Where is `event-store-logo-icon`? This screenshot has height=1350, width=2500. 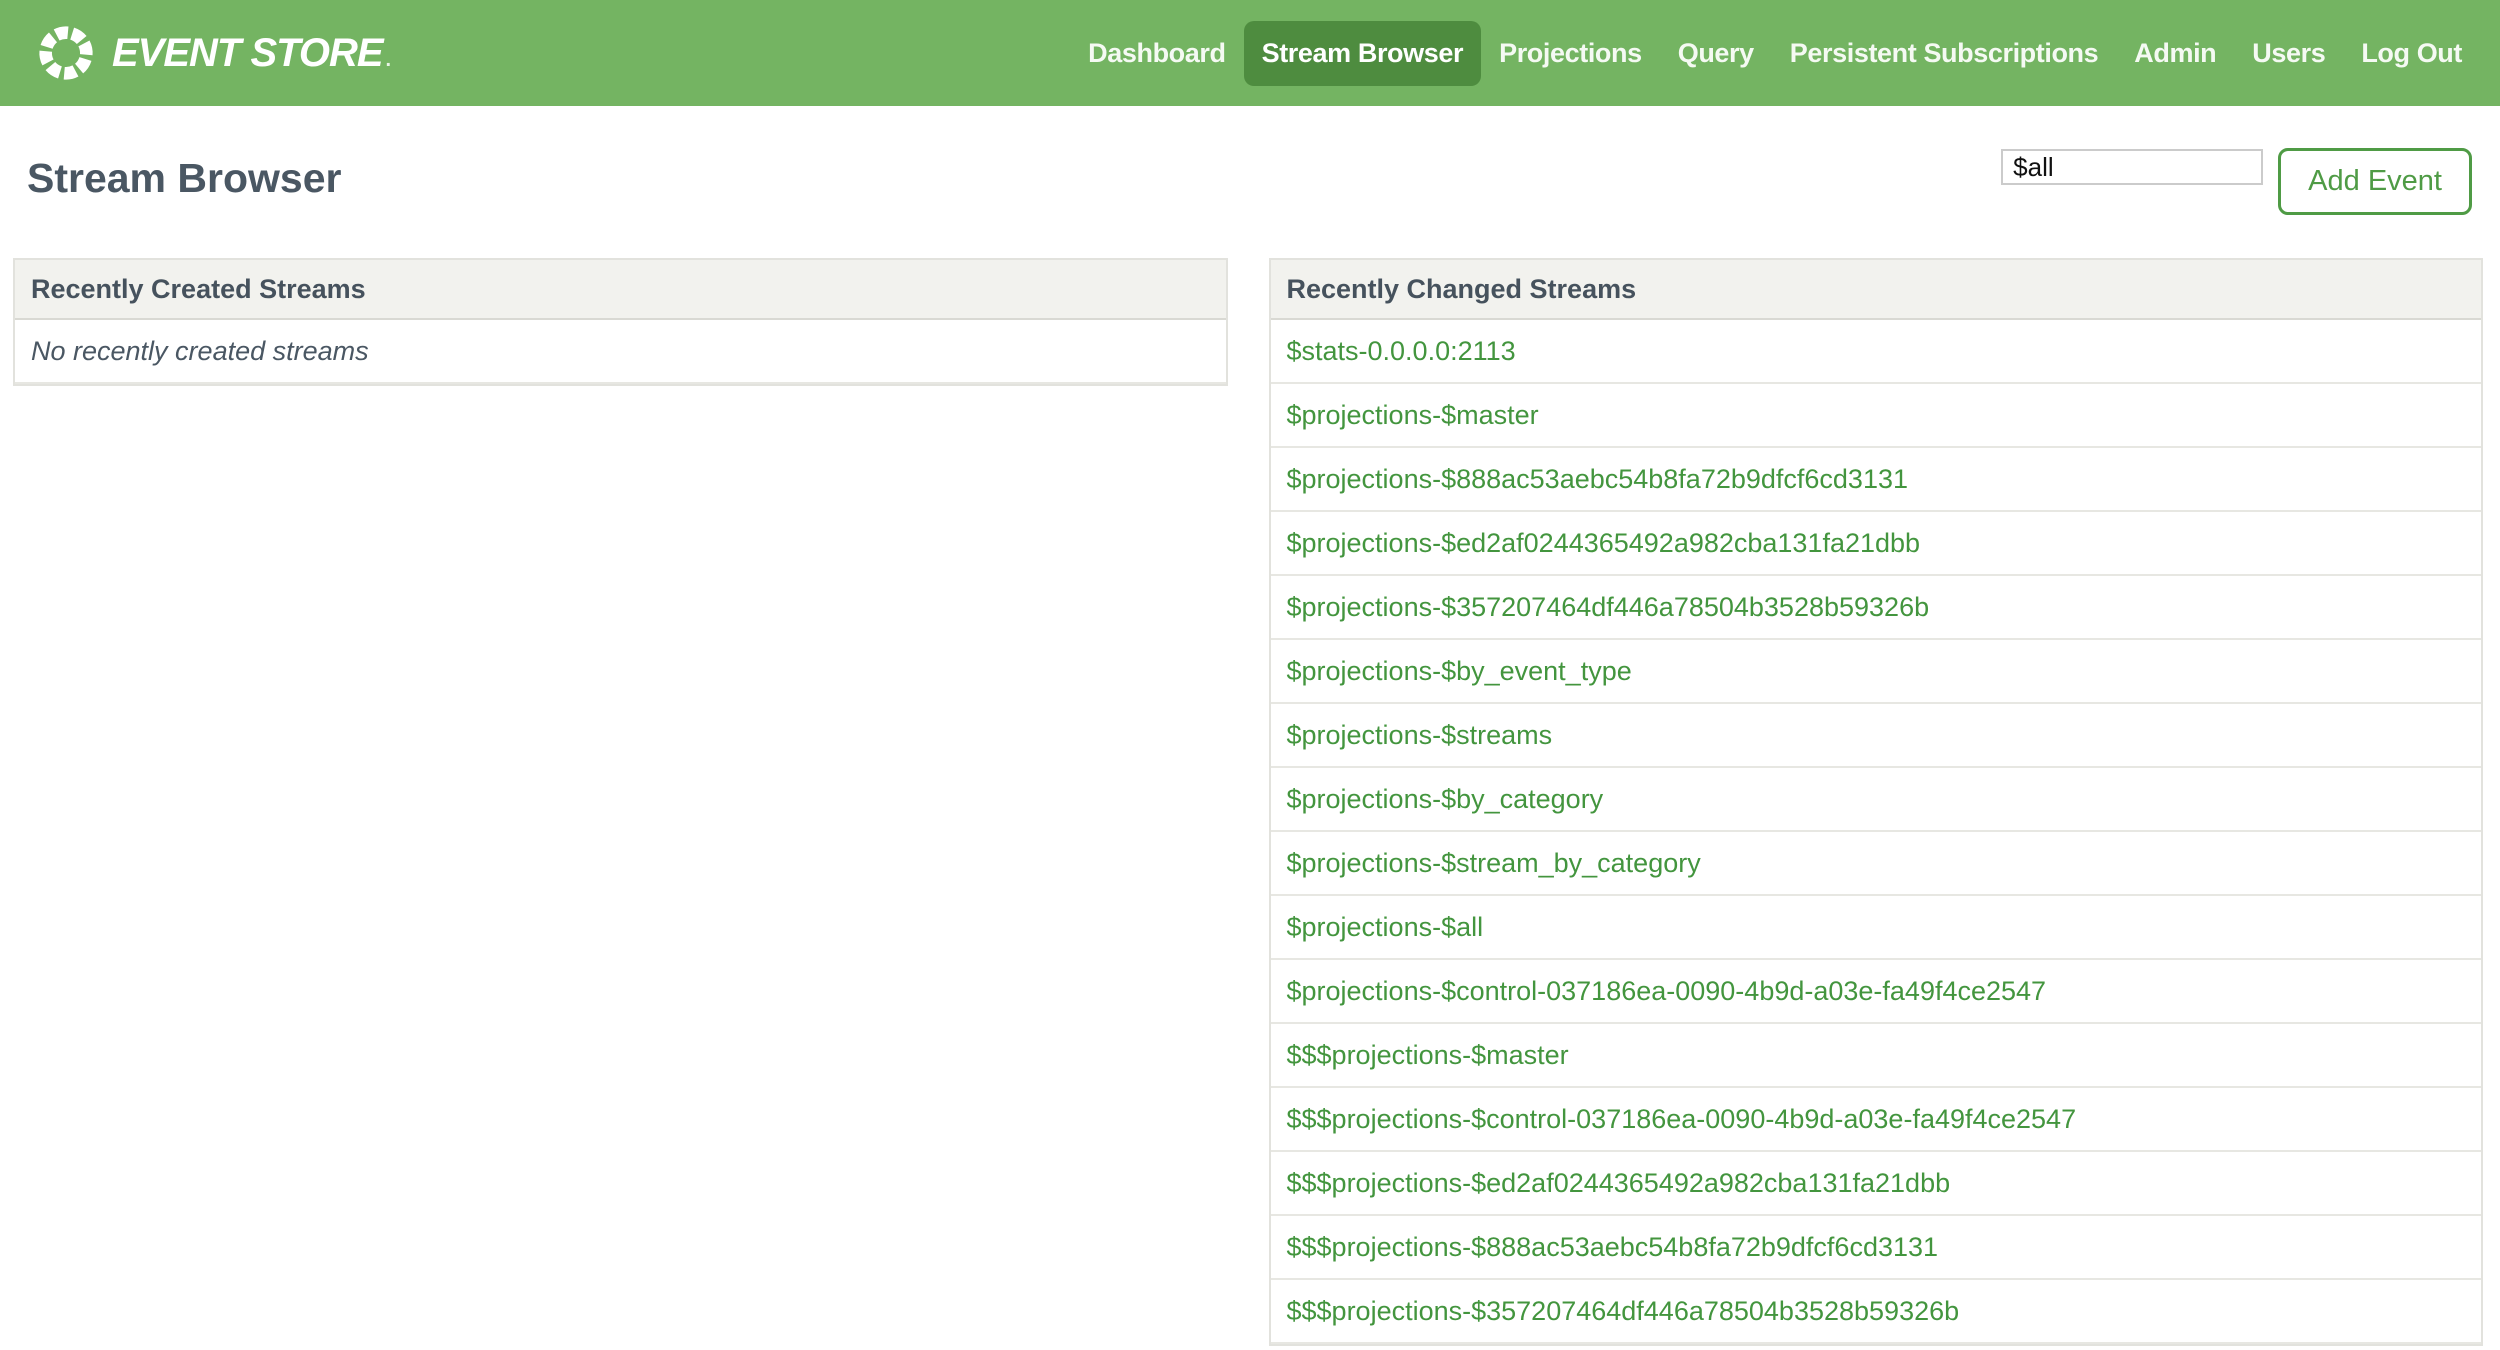
event-store-logo-icon is located at coordinates (66, 53).